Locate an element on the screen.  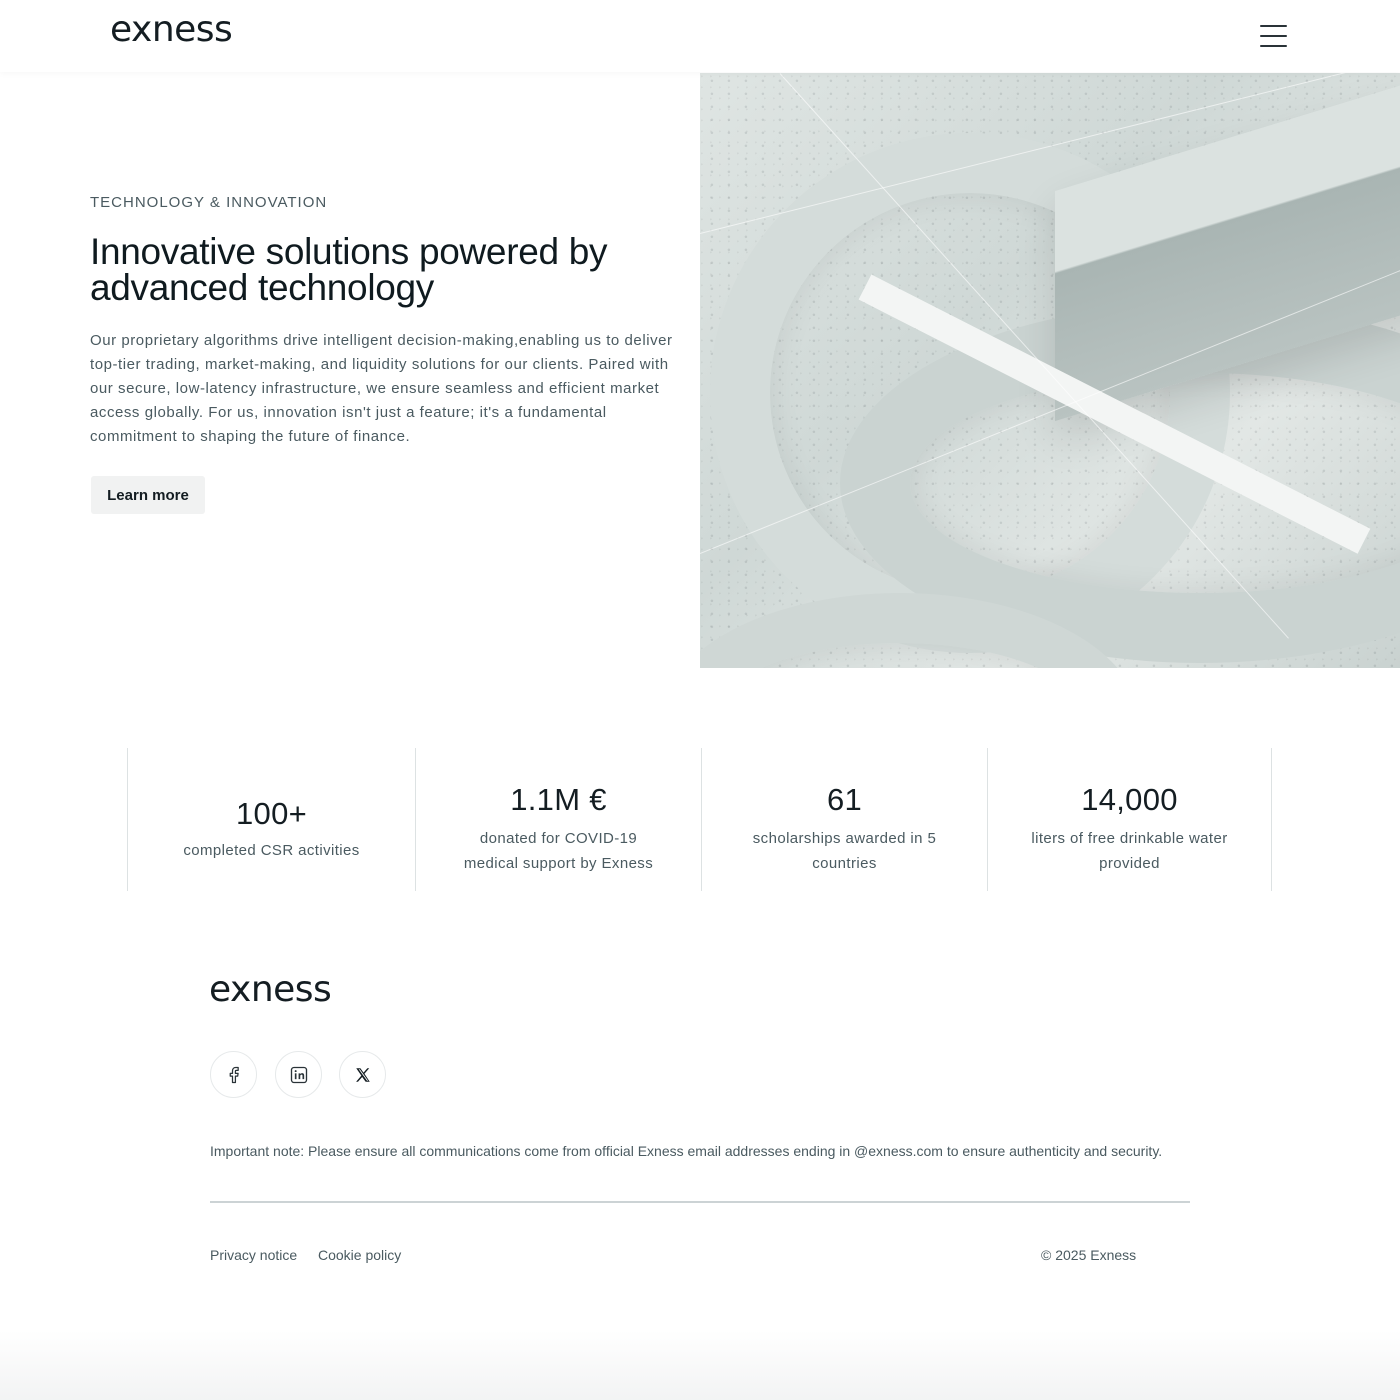
stat-scholarships: 61 scholarships awarded in 5 countries is located at coordinates (844, 819).